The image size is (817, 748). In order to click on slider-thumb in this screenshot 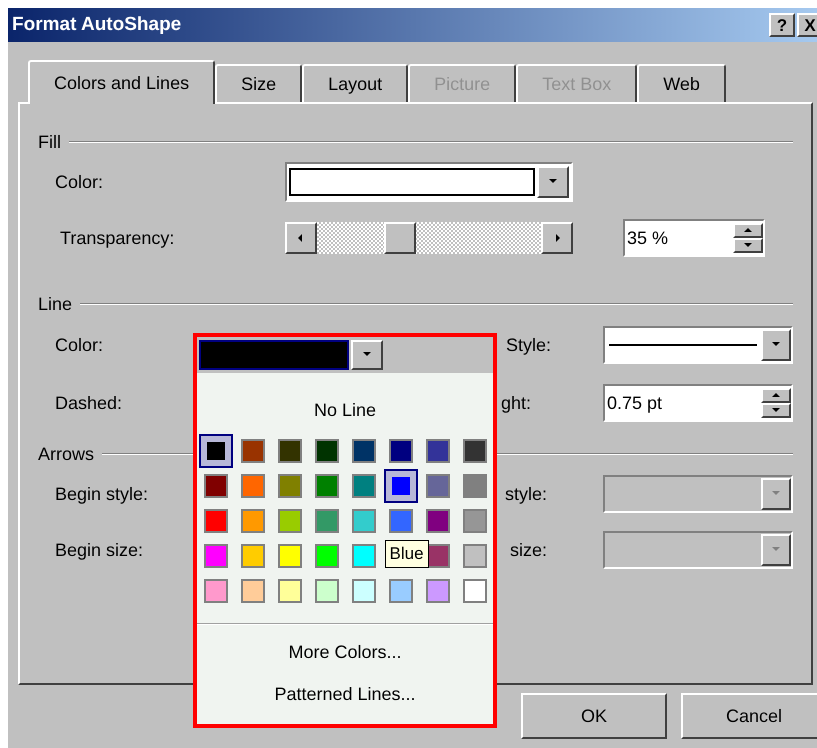, I will do `click(400, 238)`.